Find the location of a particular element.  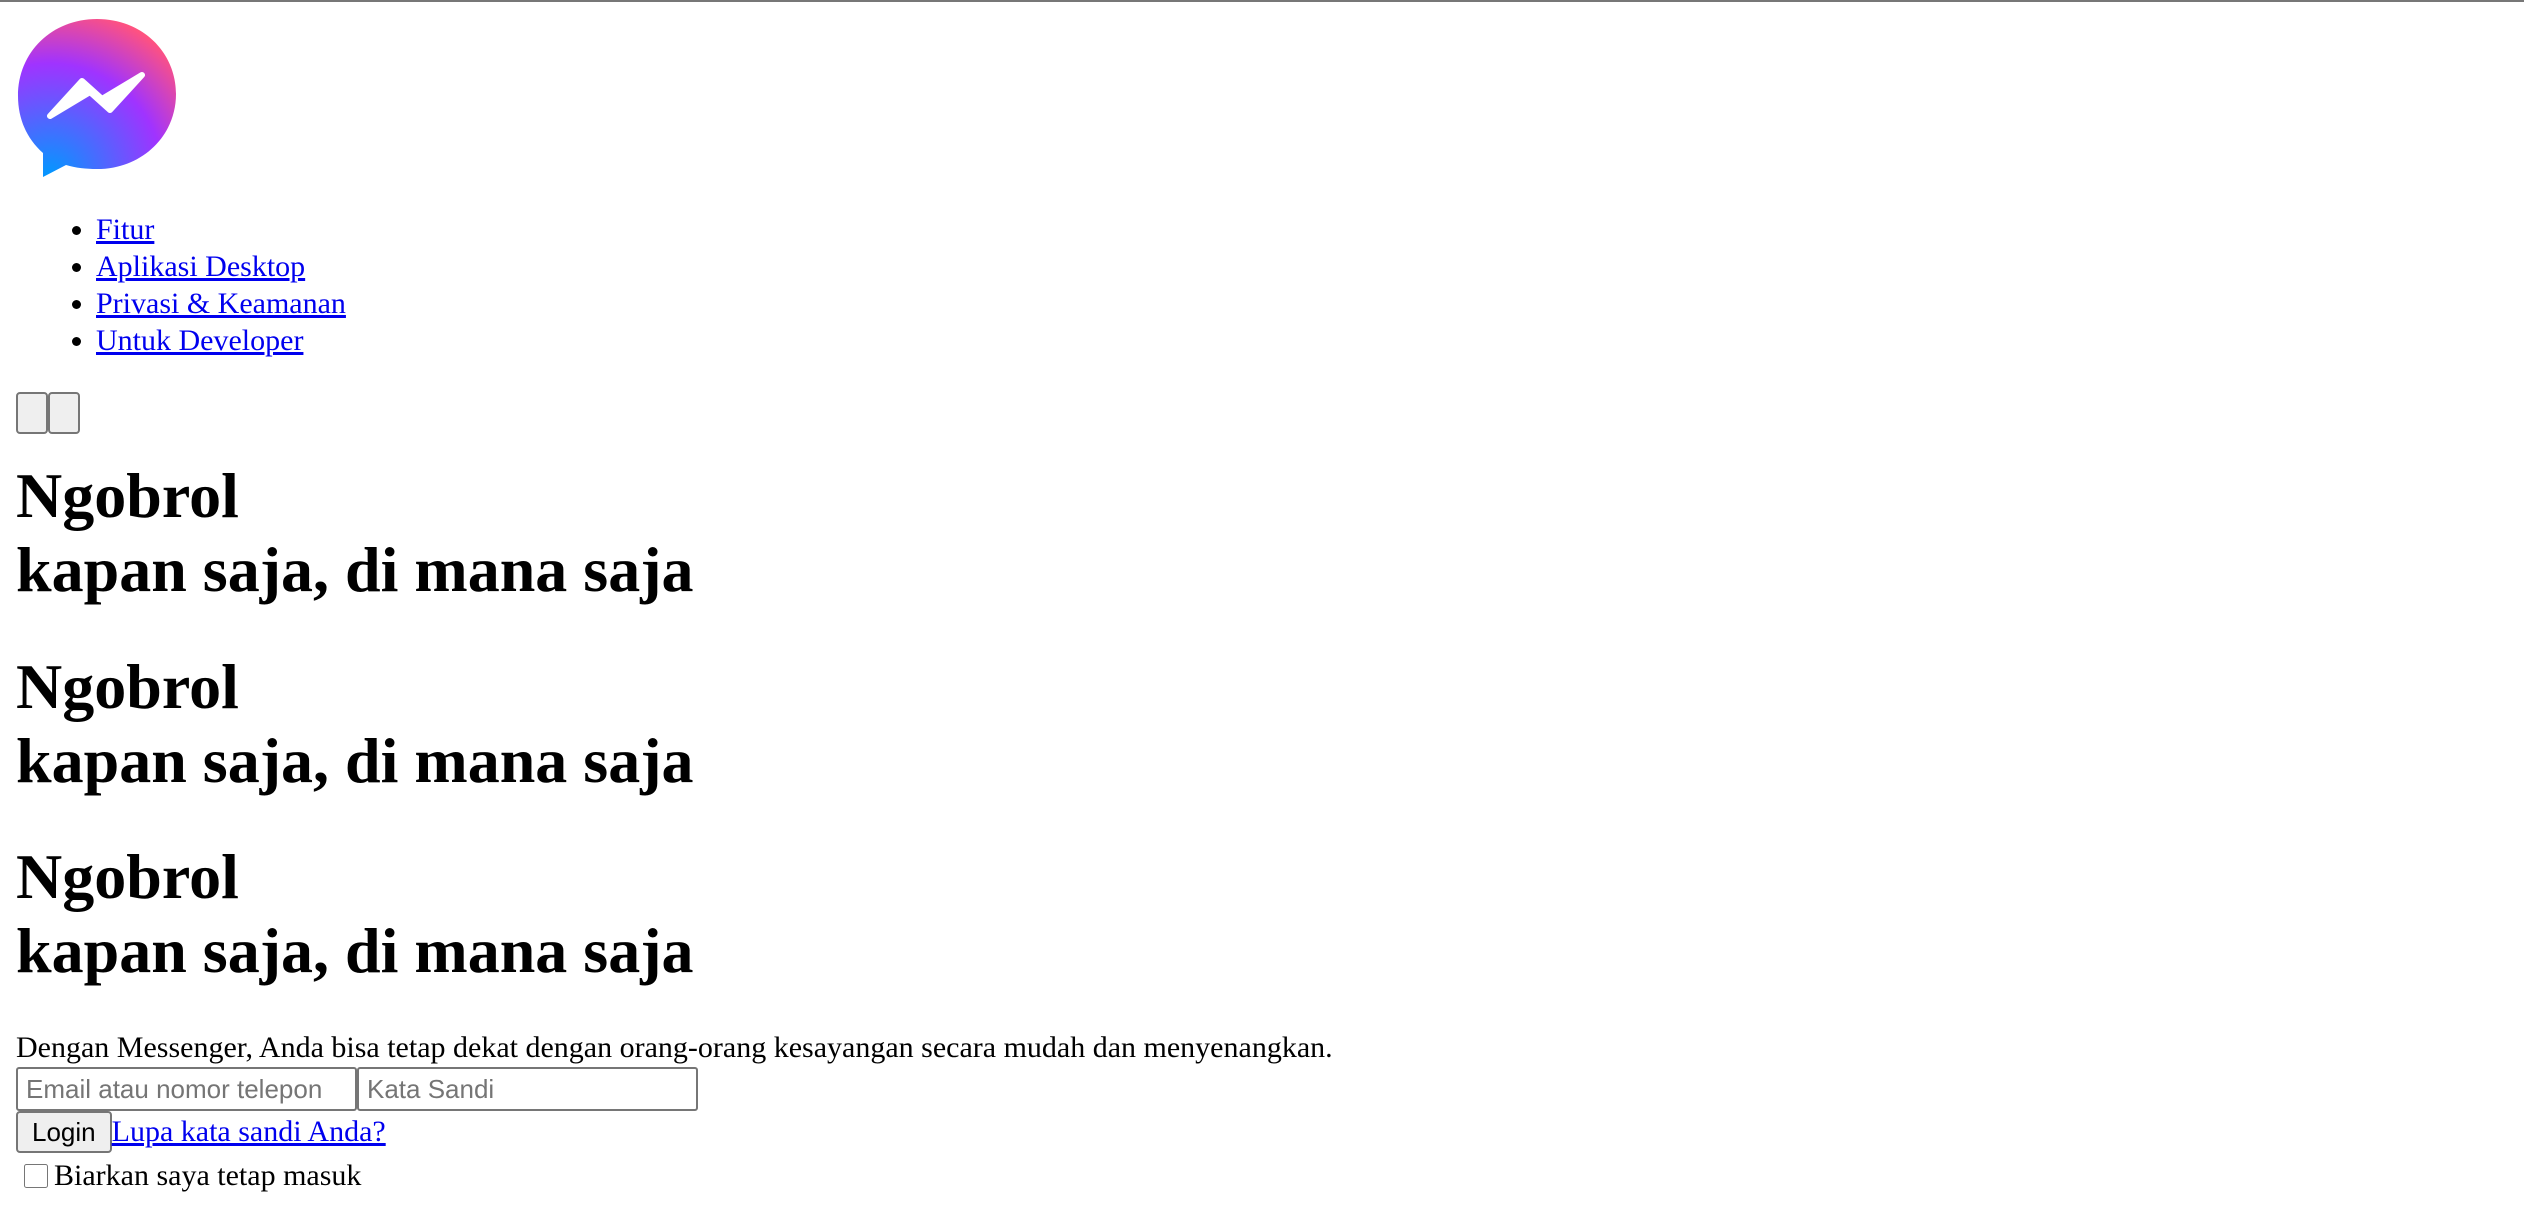

login-actions-row: Login Lupa kata sandi Anda? is located at coordinates (674, 1132).